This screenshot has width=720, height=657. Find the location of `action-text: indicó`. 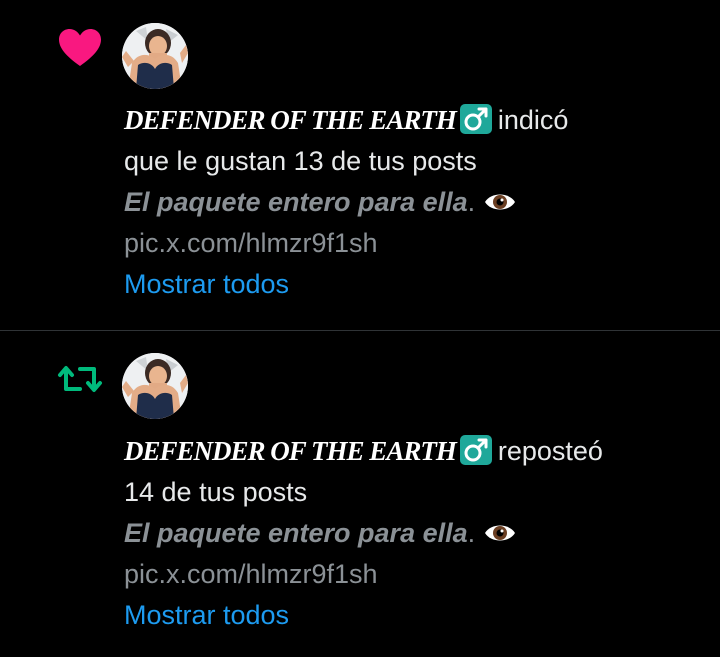

action-text: indicó is located at coordinates (533, 120).